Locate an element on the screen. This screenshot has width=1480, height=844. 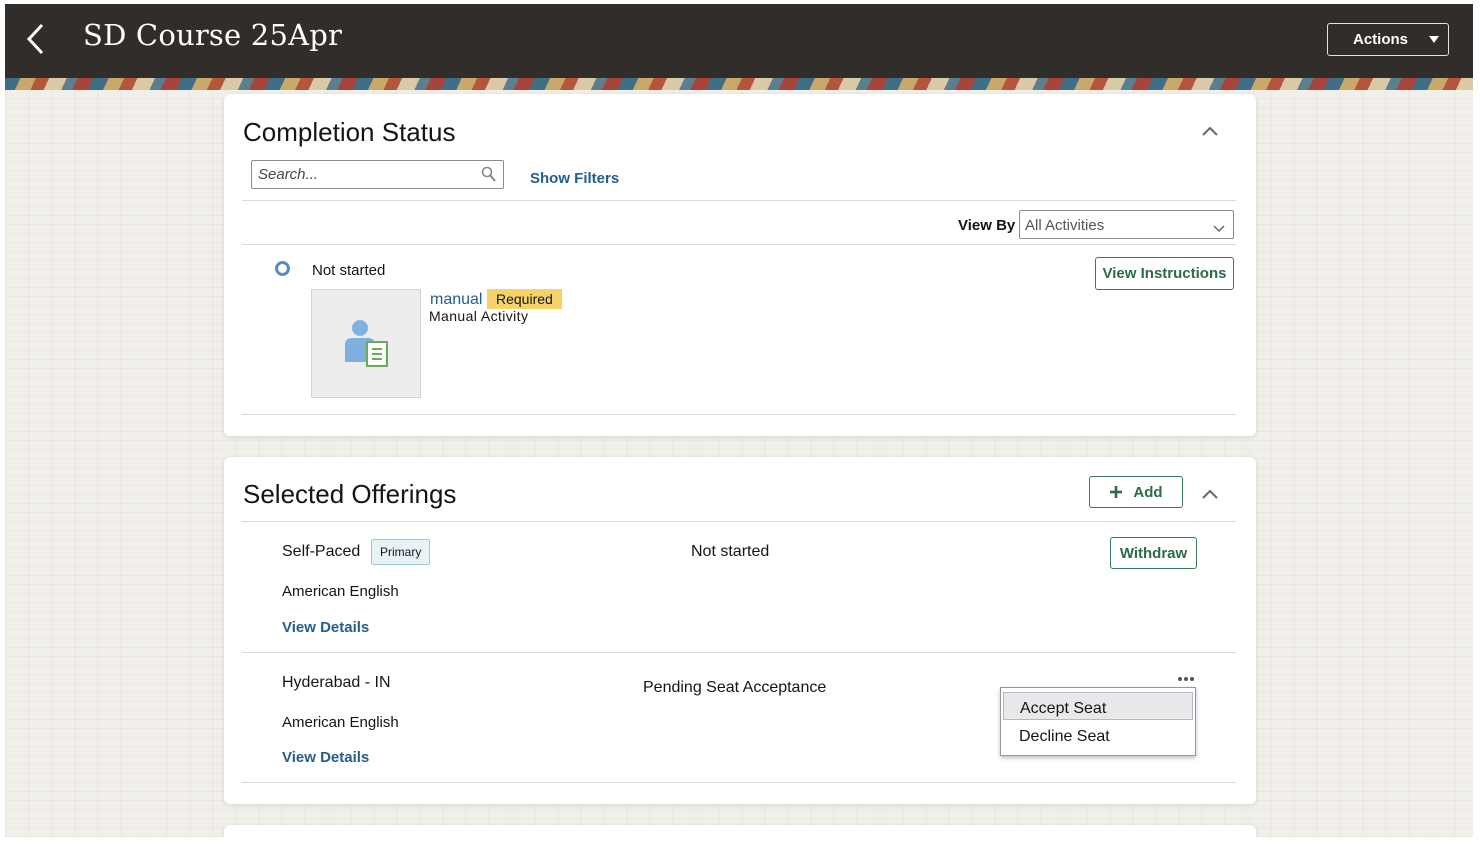
search-icon is located at coordinates (489, 175).